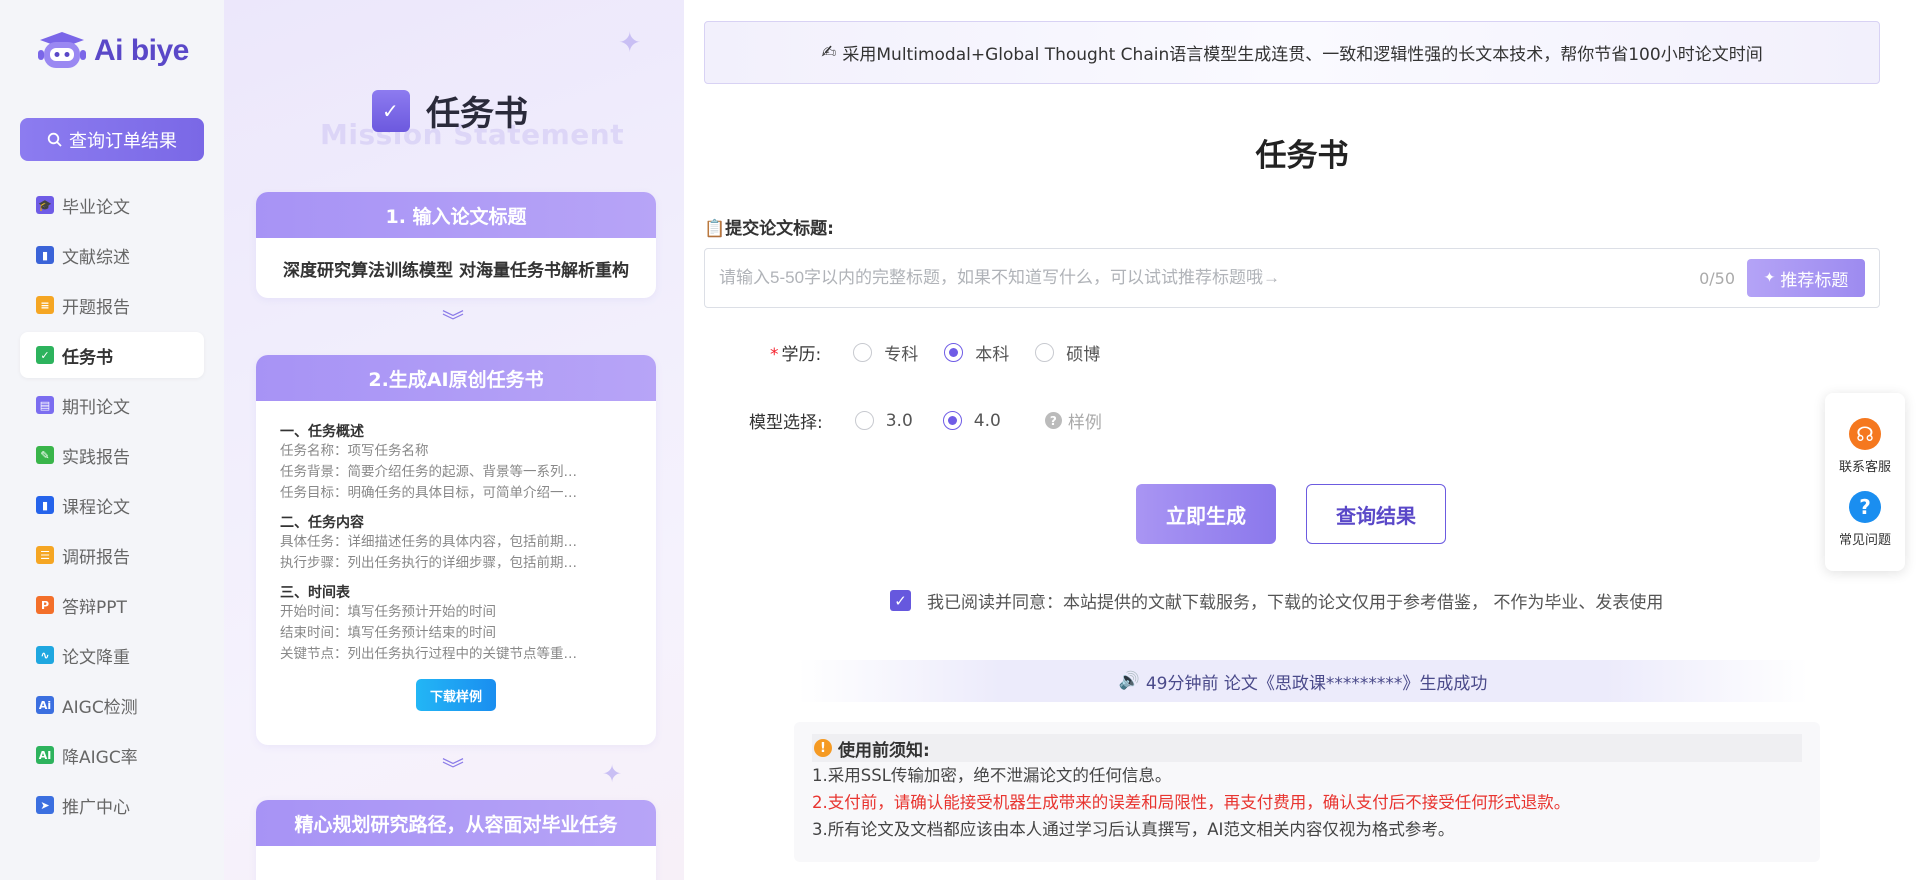 The height and width of the screenshot is (880, 1920). Describe the element at coordinates (322, 523) in the screenshot. I see `outline-section-title: 二、任务内容` at that location.